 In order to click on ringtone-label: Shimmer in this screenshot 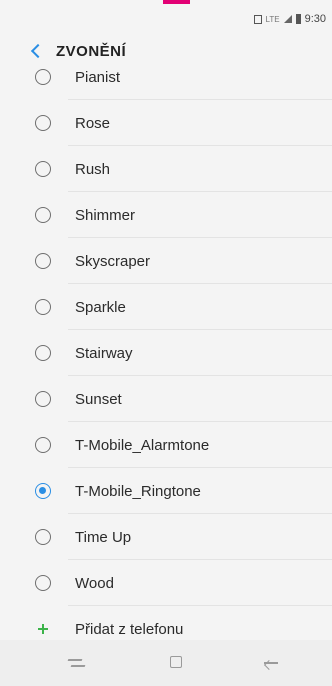, I will do `click(105, 215)`.